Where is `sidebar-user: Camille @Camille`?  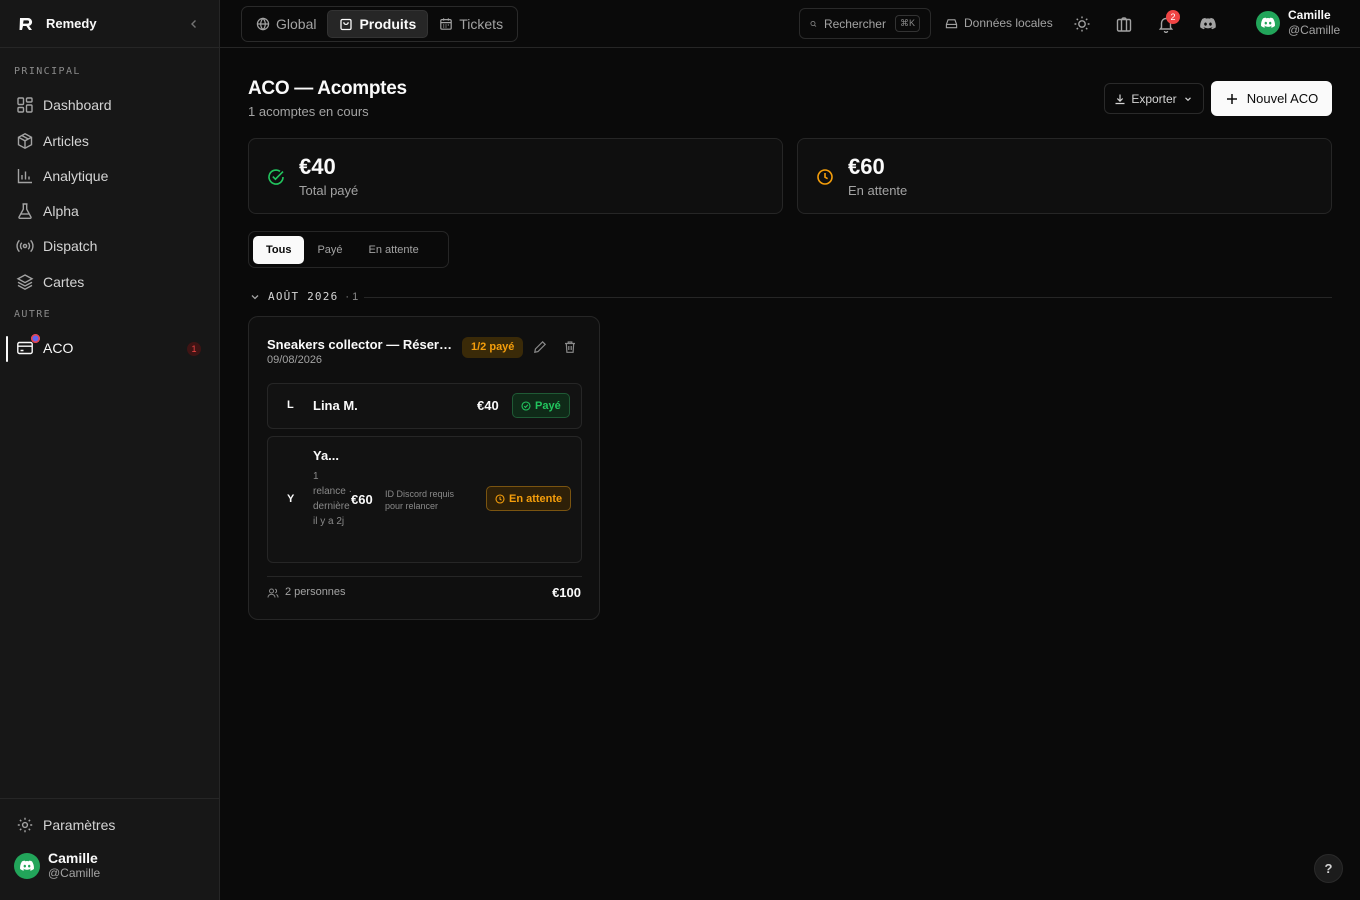 sidebar-user: Camille @Camille is located at coordinates (57, 865).